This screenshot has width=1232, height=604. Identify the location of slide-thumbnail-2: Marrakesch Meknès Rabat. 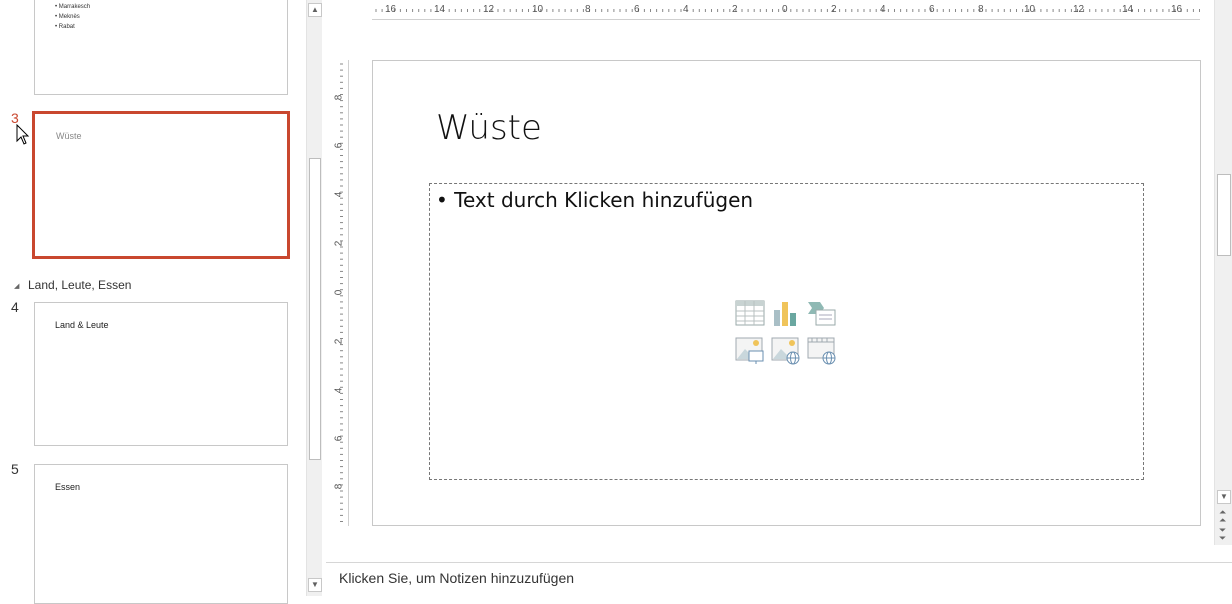
(161, 47).